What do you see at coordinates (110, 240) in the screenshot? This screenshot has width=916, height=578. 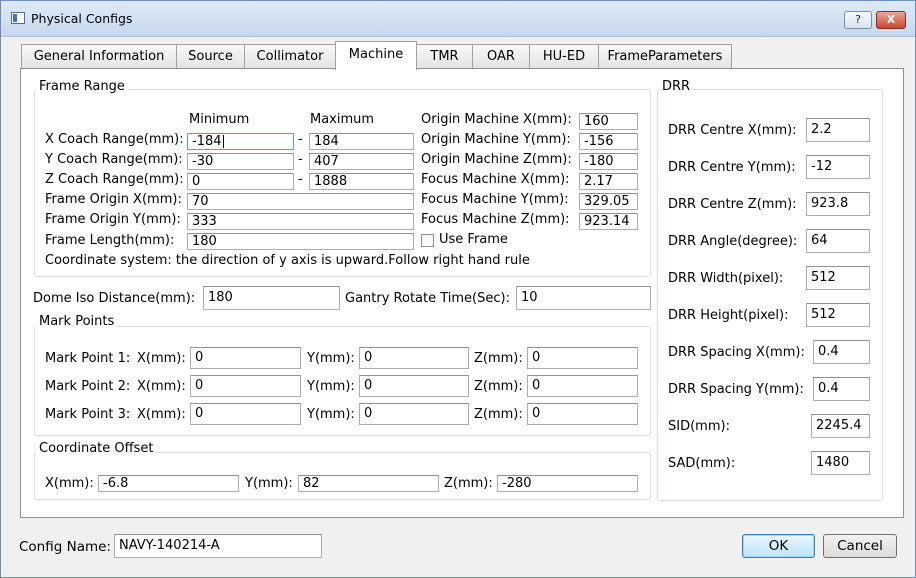 I see `frame-length-label: Frame Length(mm):` at bounding box center [110, 240].